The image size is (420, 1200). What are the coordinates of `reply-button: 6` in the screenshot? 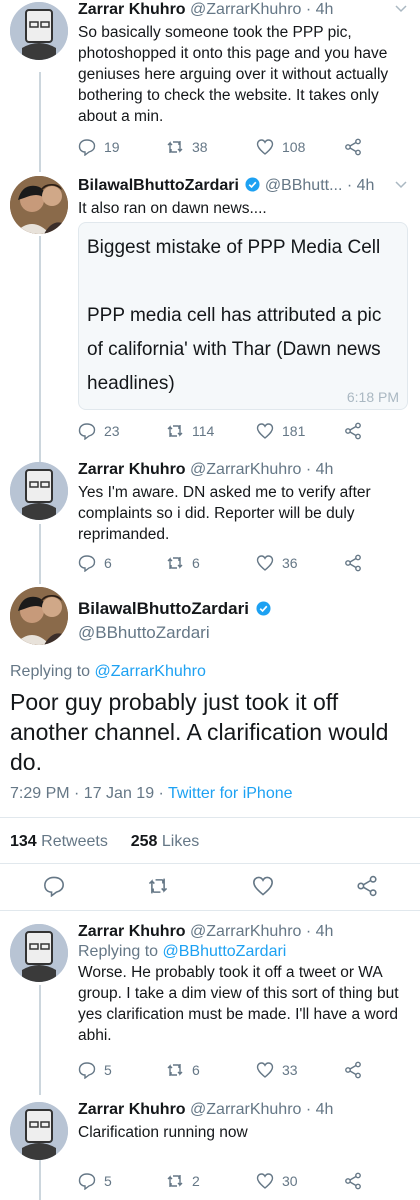 It's located at (95, 563).